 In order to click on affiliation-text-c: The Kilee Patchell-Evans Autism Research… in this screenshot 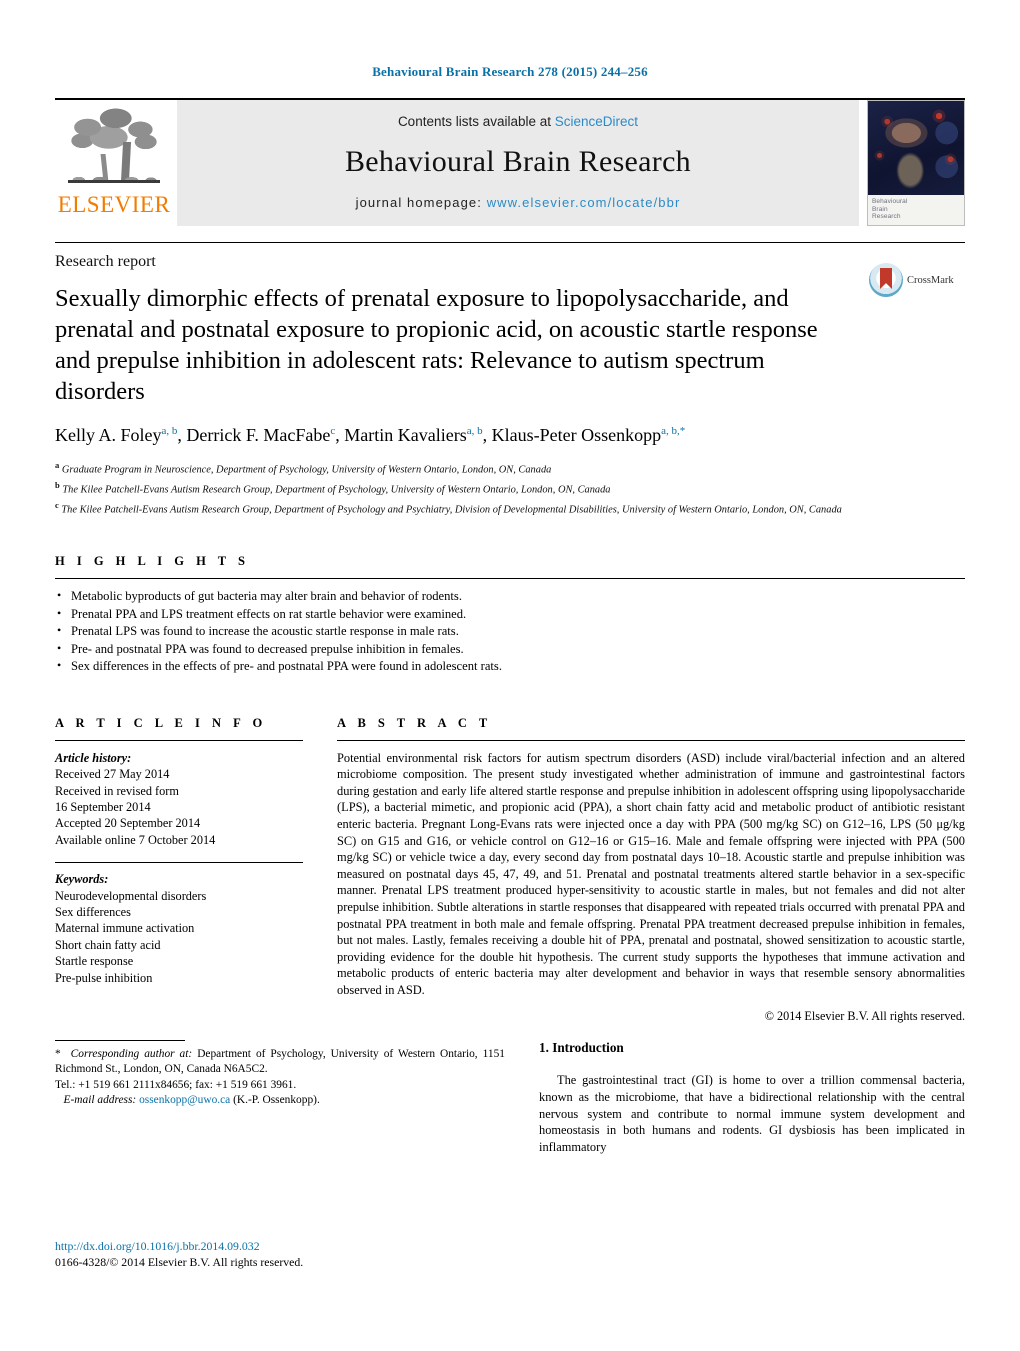, I will do `click(451, 510)`.